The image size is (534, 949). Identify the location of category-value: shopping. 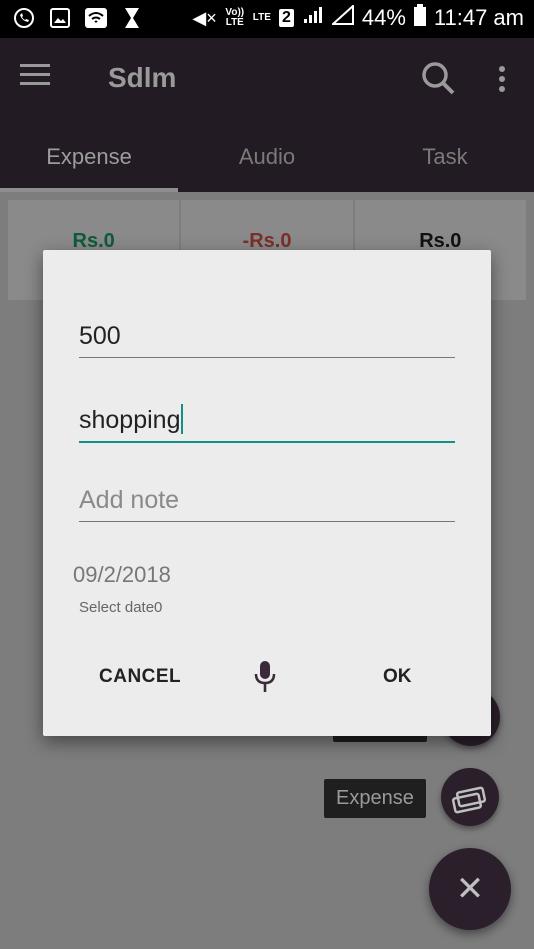
(130, 420).